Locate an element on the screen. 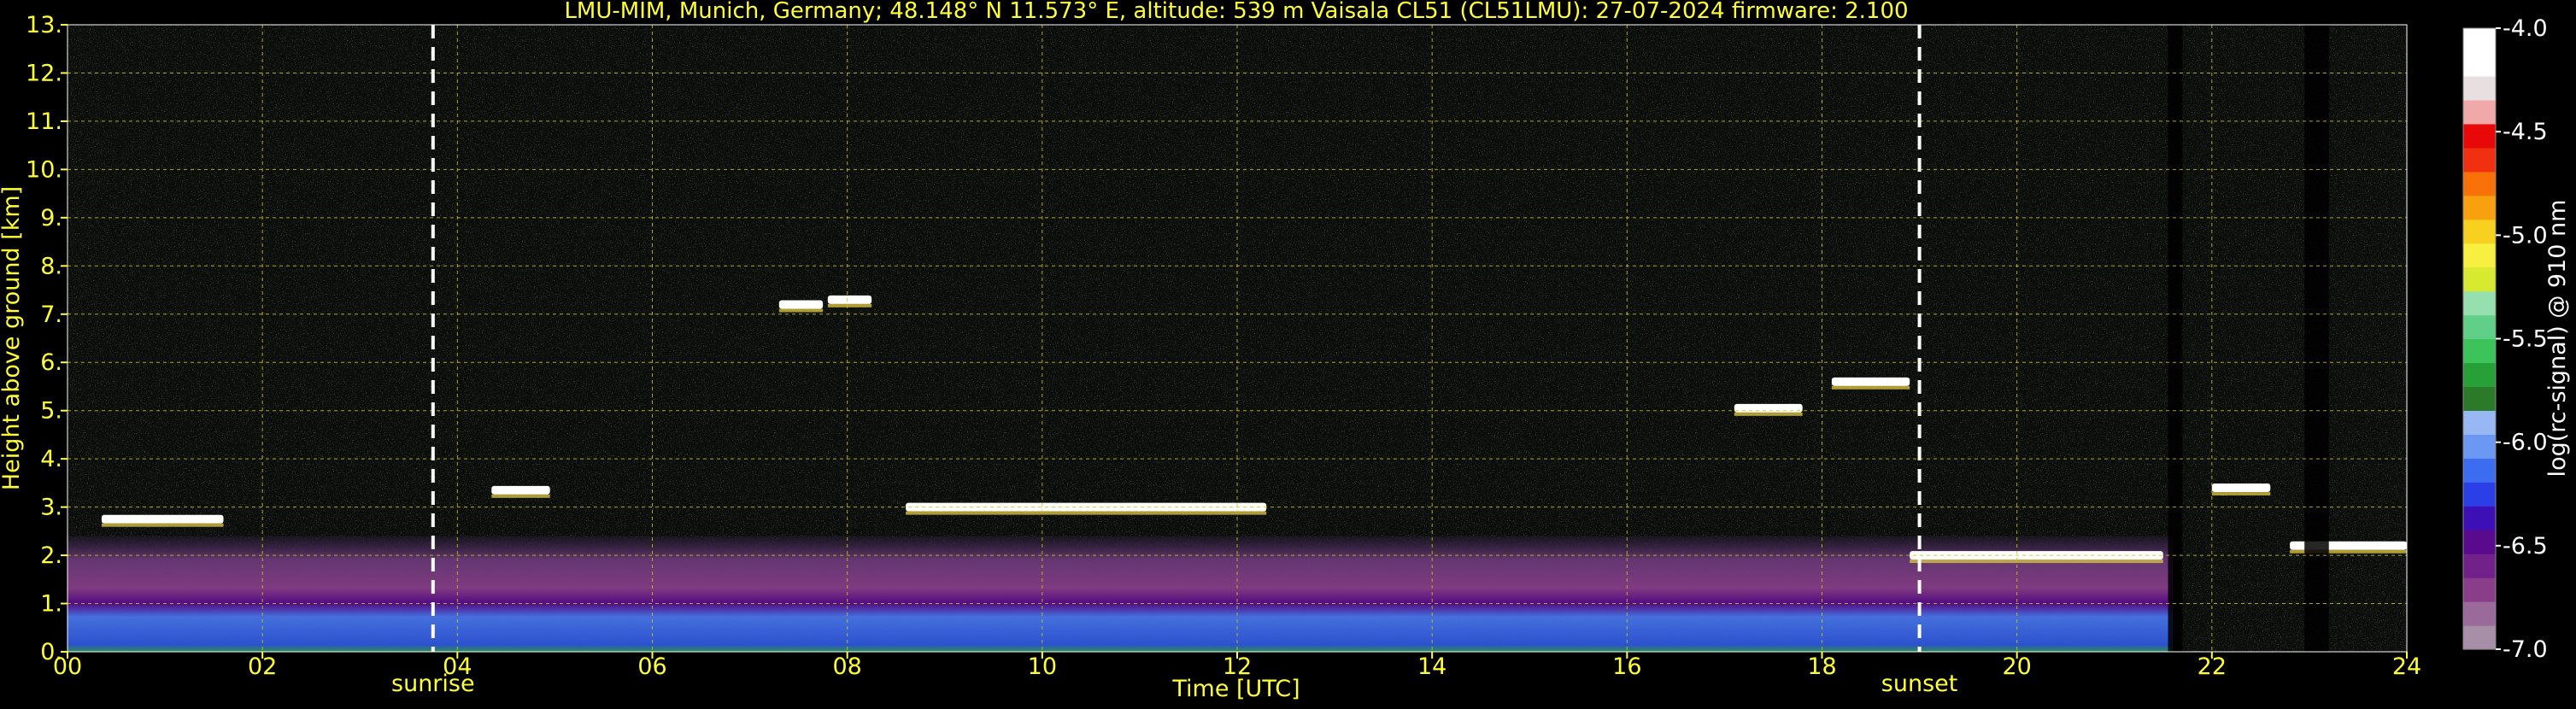  colorbar-tick-label: -6.5 is located at coordinates (2525, 546).